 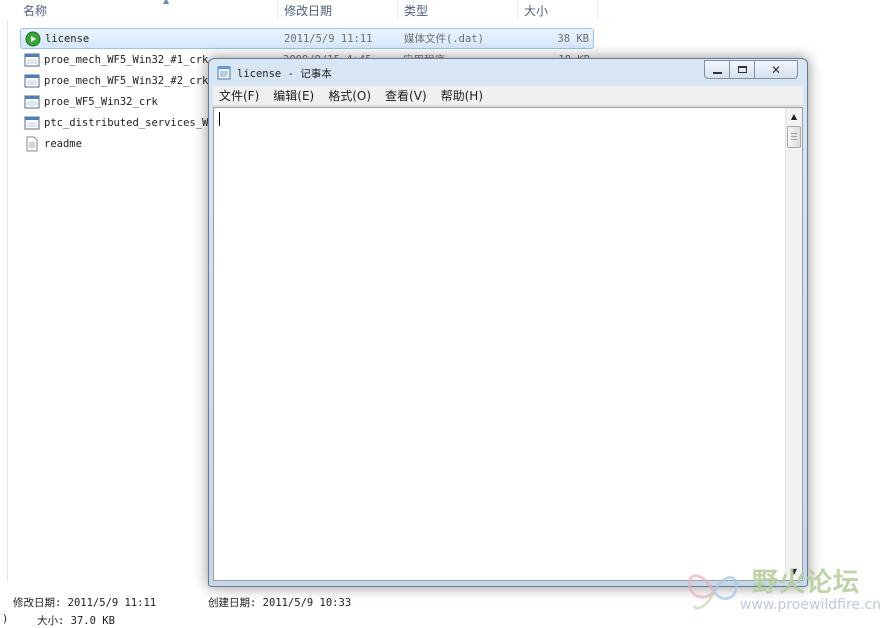 I want to click on file-row: license 2011/5/9 11:11 媒体文件(.dat) 38 KB, so click(x=307, y=38).